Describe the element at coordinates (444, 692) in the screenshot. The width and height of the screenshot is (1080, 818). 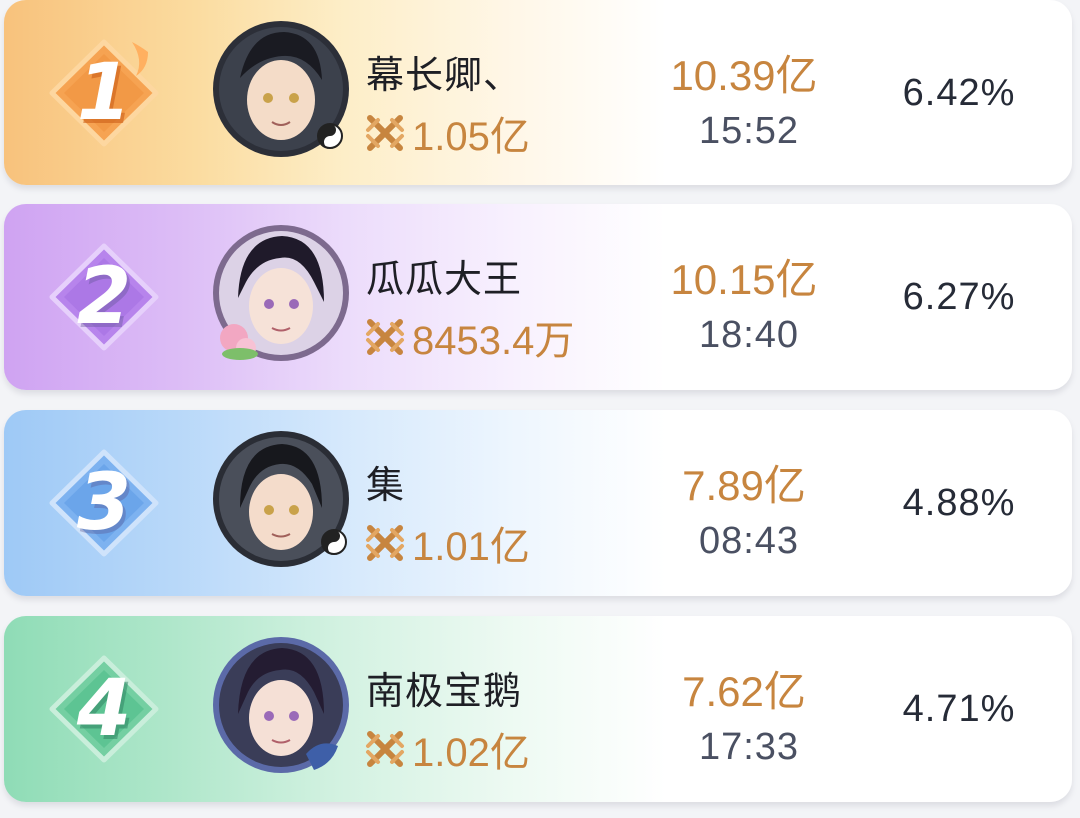
I see `player-name: 南极宝鹅` at that location.